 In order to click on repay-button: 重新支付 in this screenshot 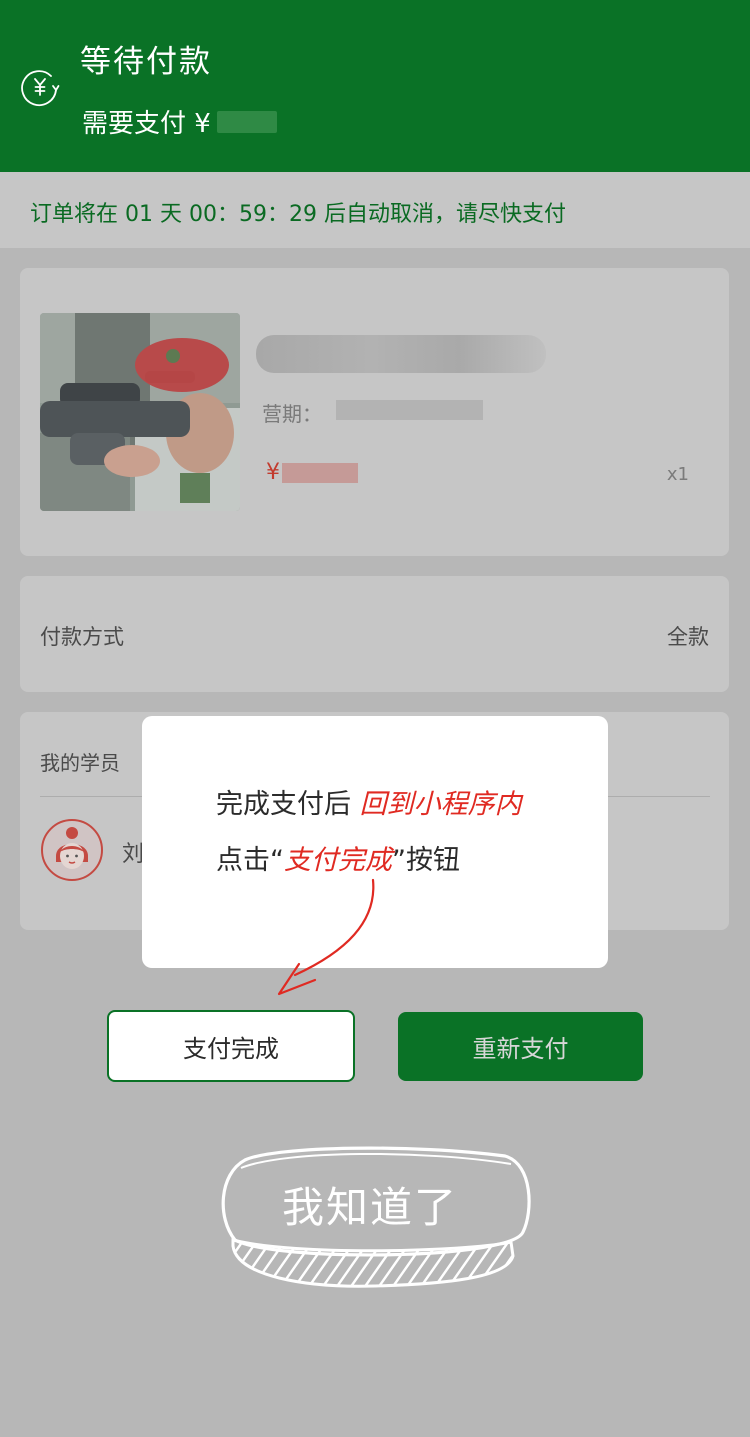, I will do `click(520, 1046)`.